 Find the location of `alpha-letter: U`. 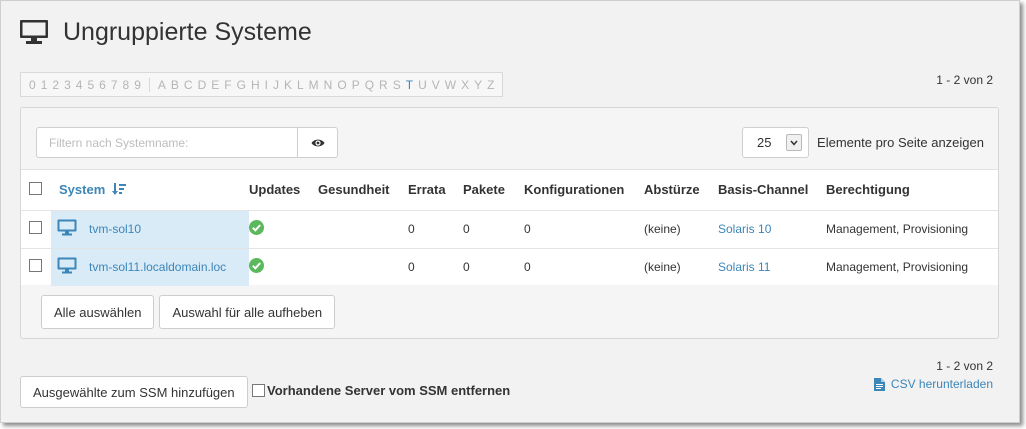

alpha-letter: U is located at coordinates (422, 84).